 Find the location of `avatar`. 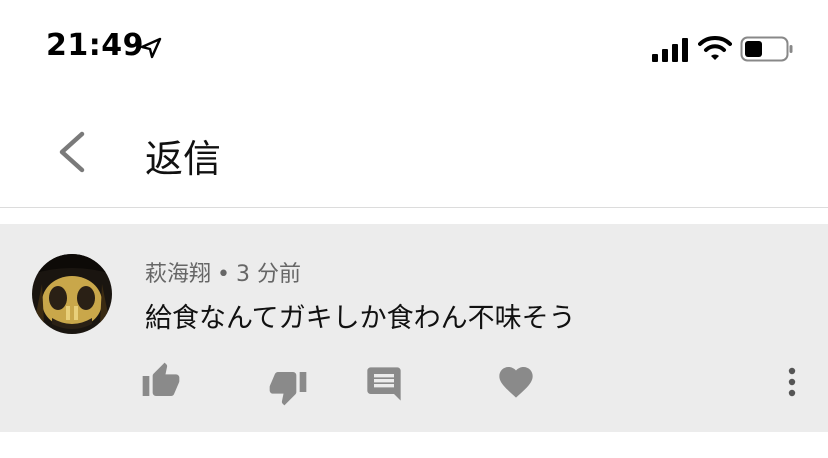

avatar is located at coordinates (72, 294).